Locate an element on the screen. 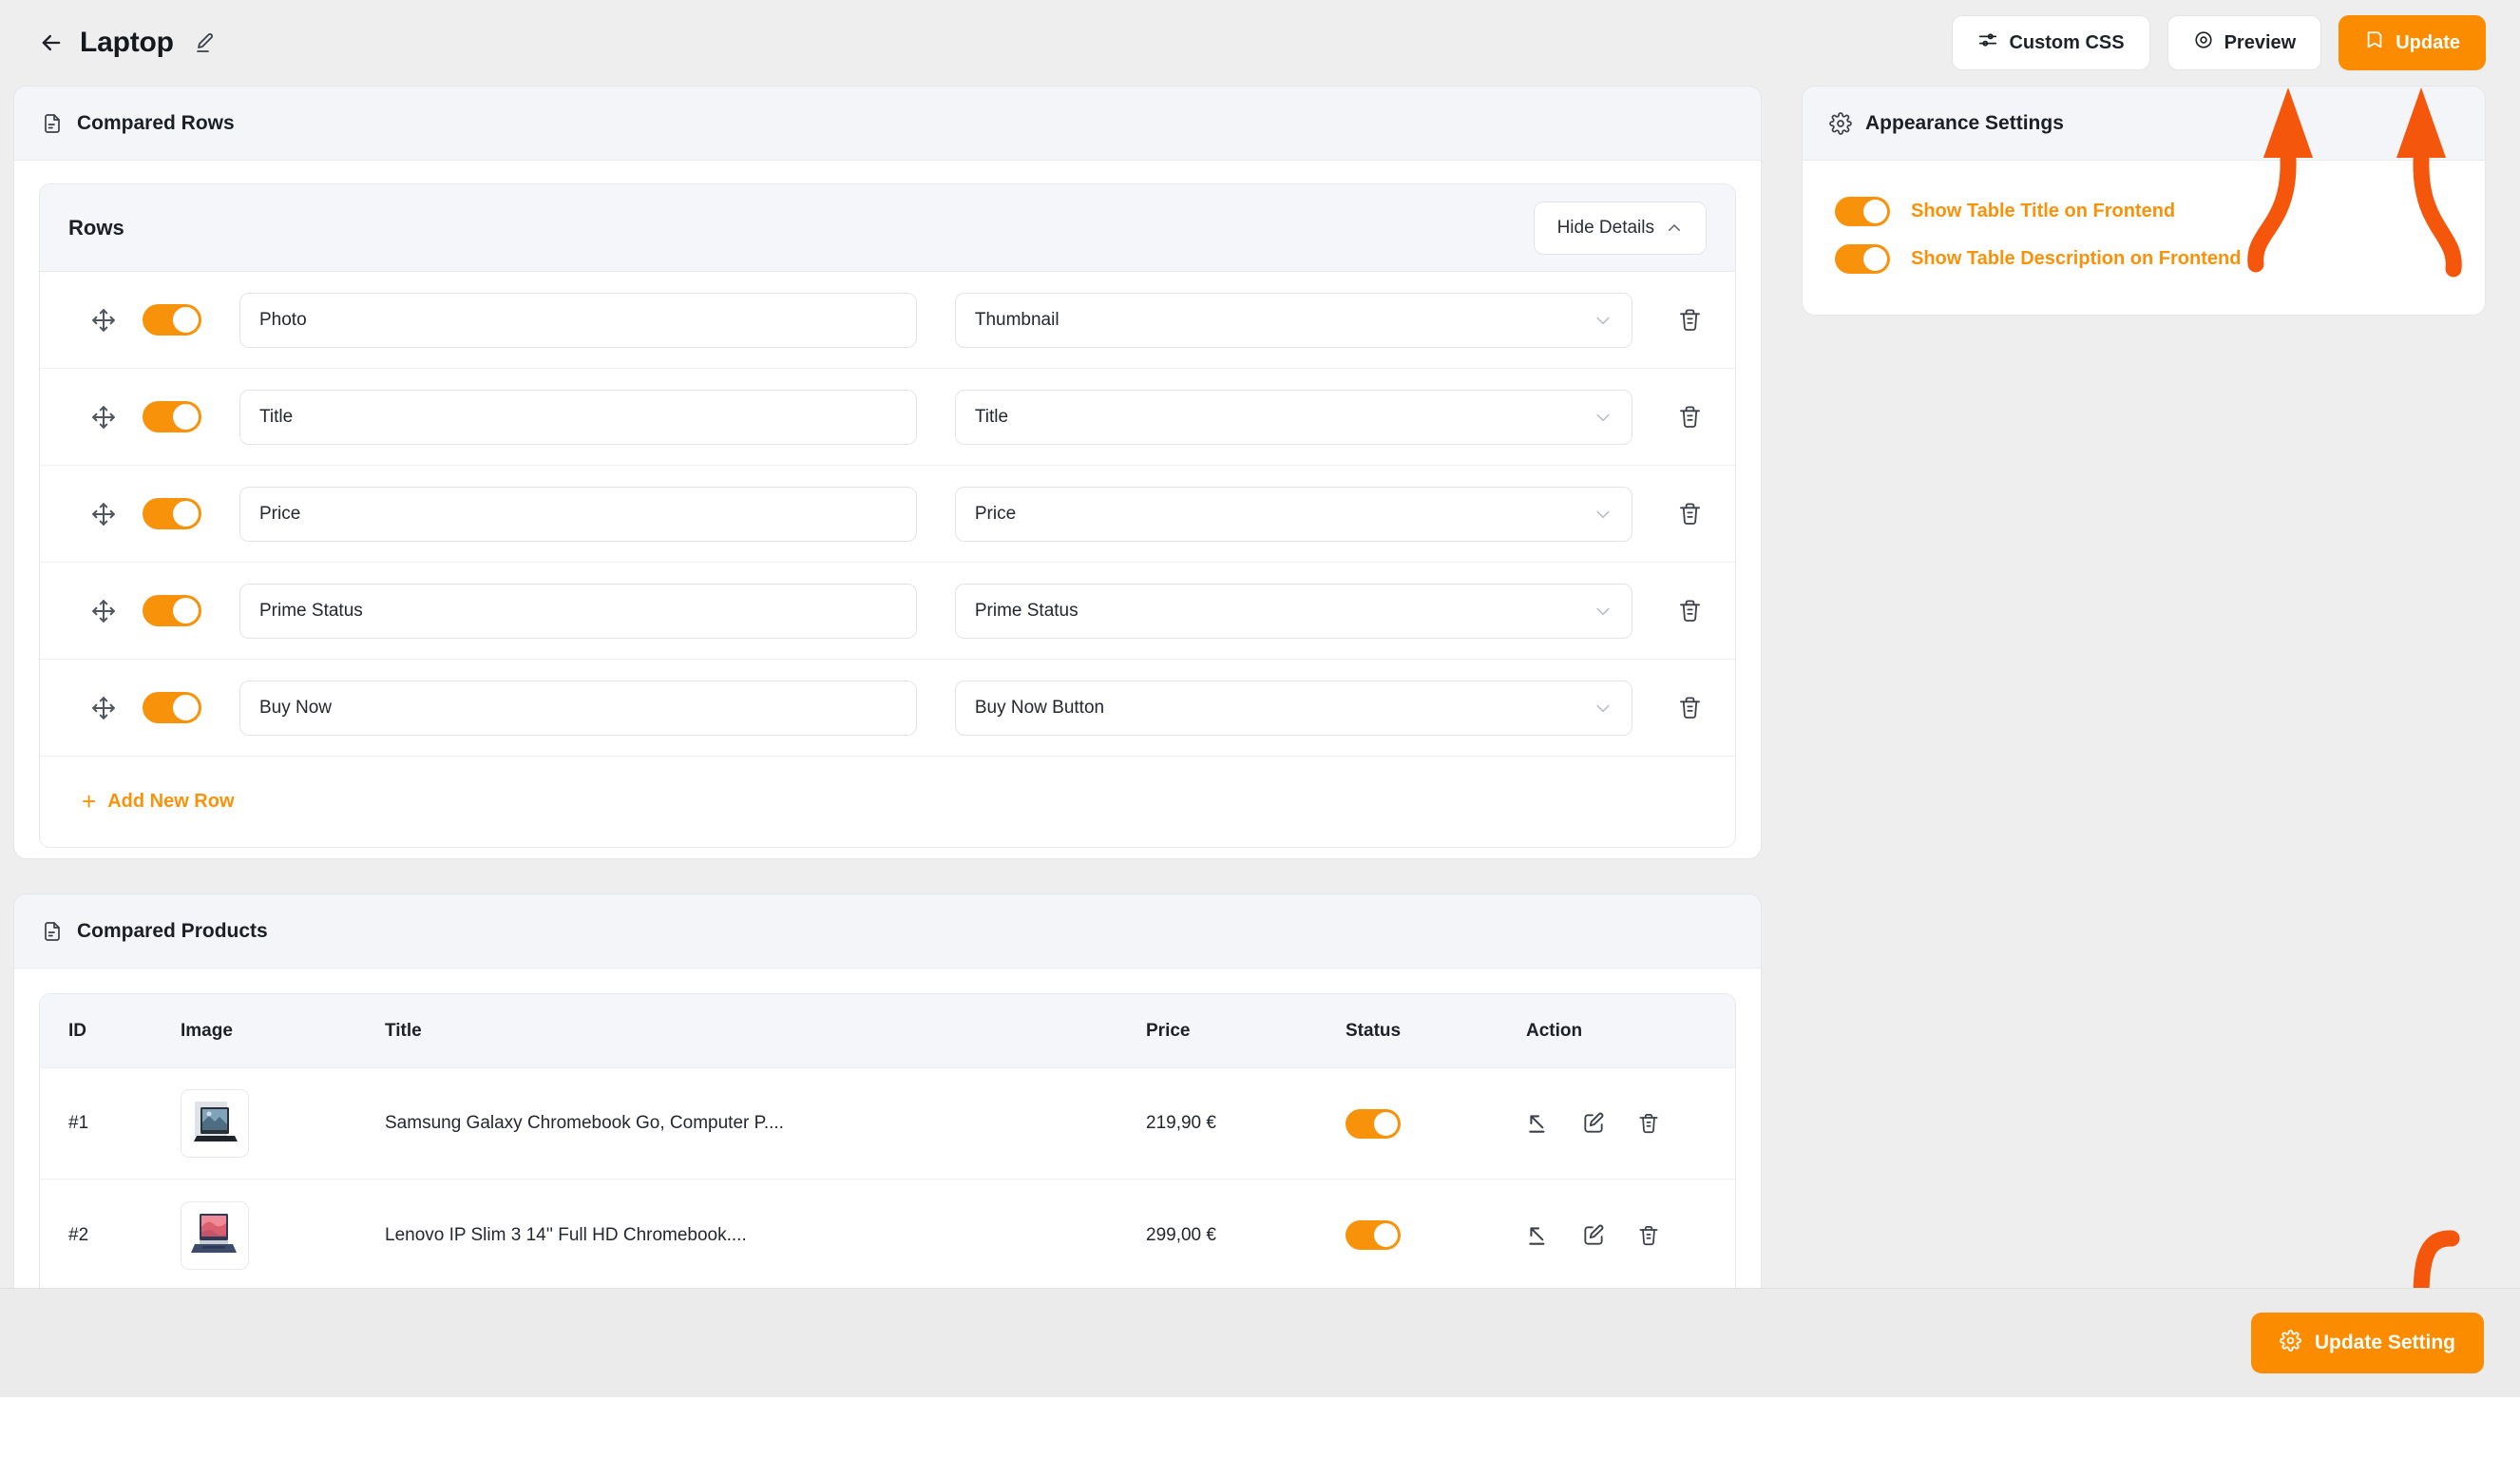 This screenshot has height=1477, width=2520. rows-label: Rows is located at coordinates (96, 227).